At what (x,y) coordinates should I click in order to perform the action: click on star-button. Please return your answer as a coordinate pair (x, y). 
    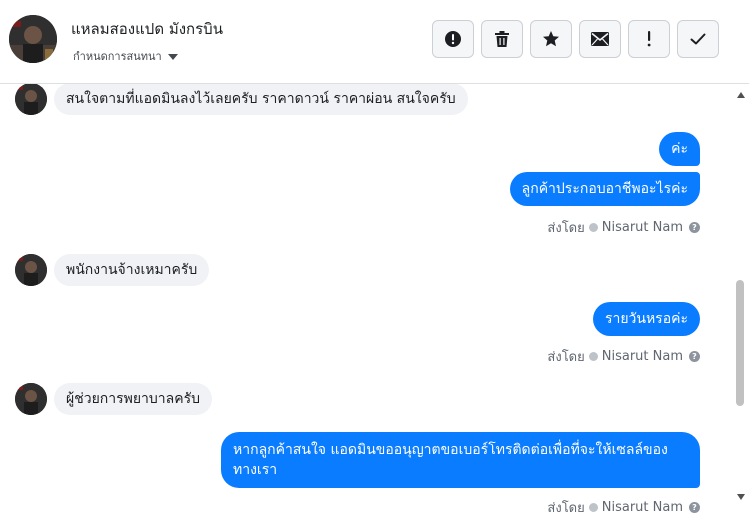
    Looking at the image, I should click on (551, 39).